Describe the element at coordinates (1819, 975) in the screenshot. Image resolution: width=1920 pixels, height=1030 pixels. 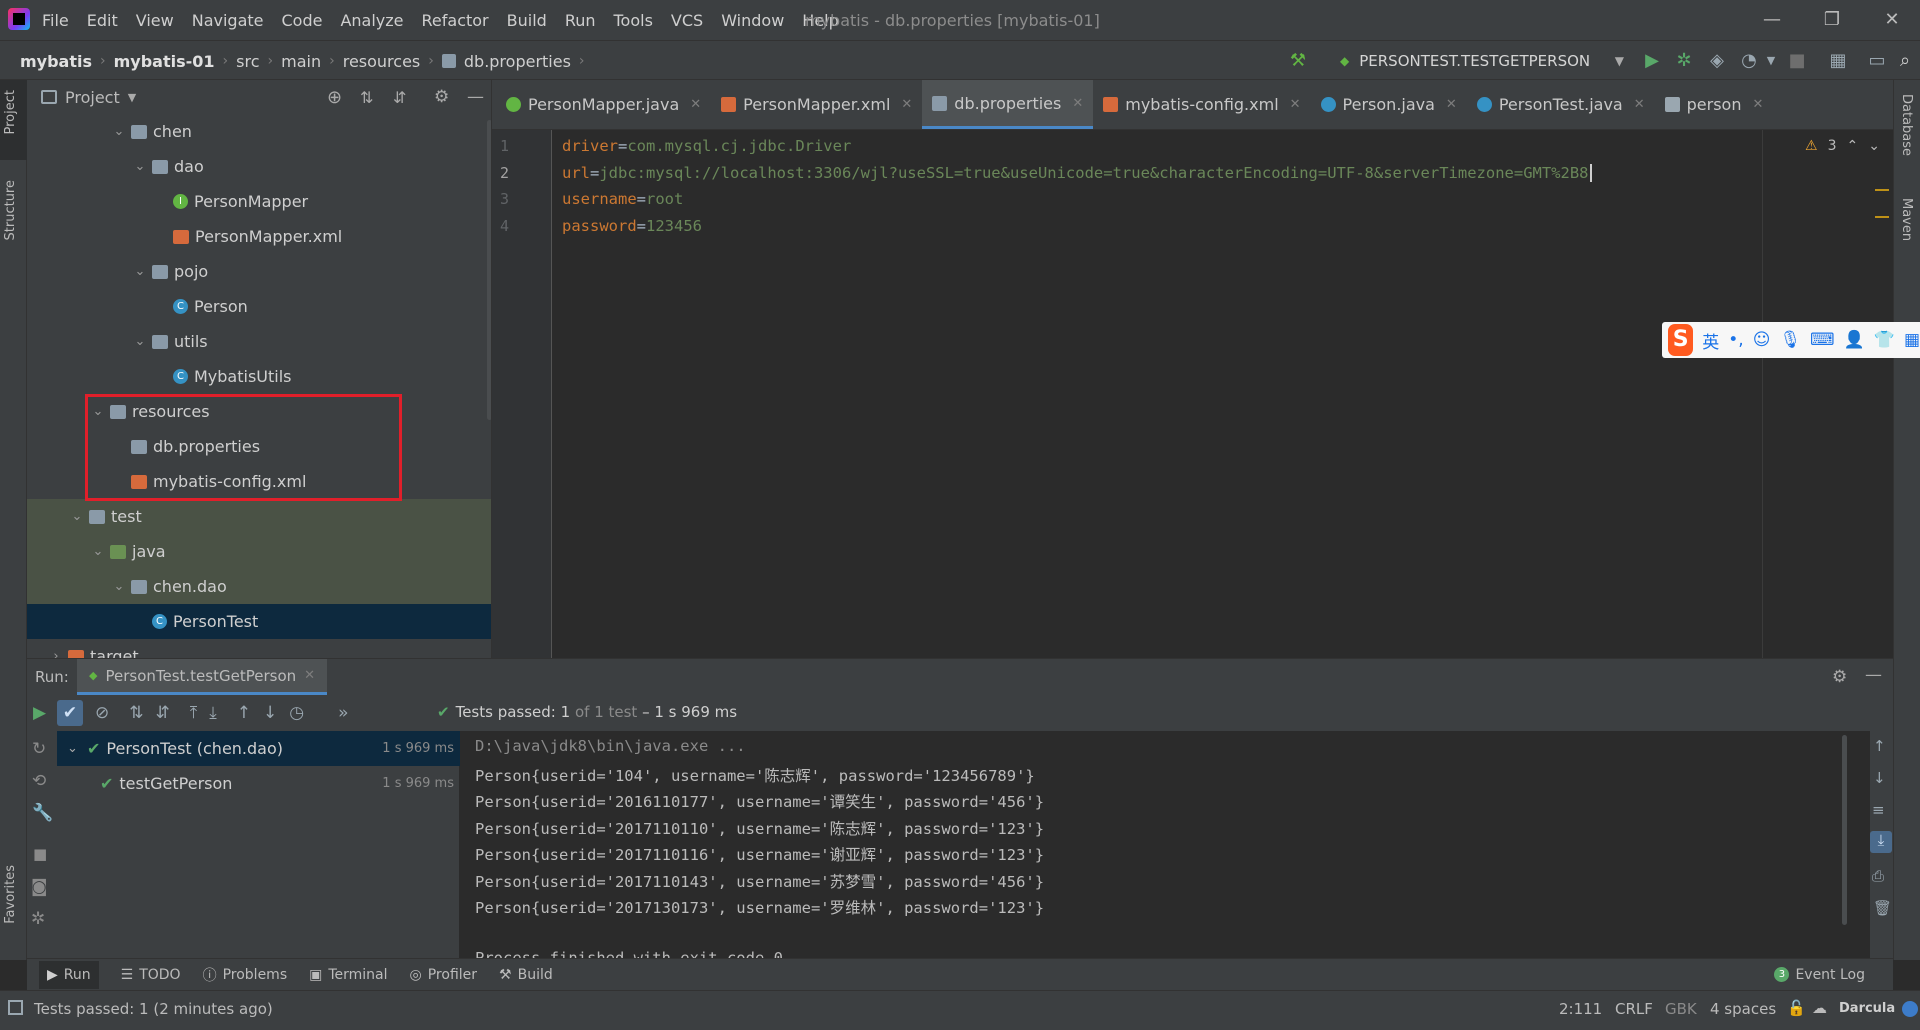
I see `event-log-button: 3 Event Log` at that location.